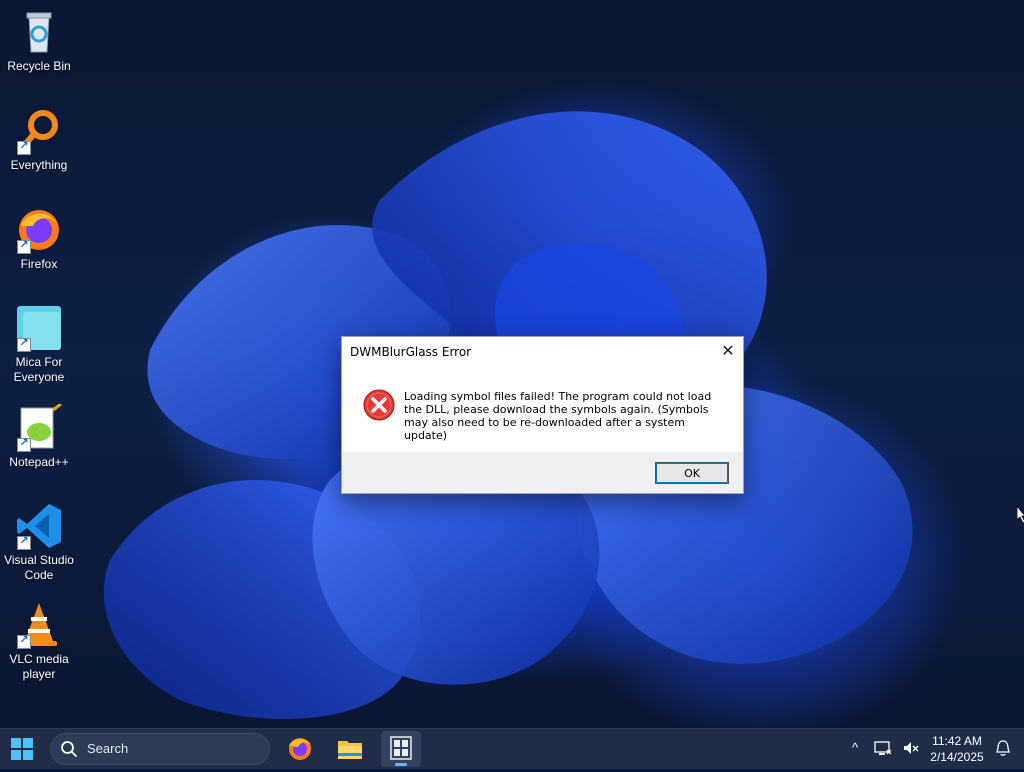 The image size is (1024, 772). Describe the element at coordinates (39, 427) in the screenshot. I see `notepad-plus-plus-icon` at that location.